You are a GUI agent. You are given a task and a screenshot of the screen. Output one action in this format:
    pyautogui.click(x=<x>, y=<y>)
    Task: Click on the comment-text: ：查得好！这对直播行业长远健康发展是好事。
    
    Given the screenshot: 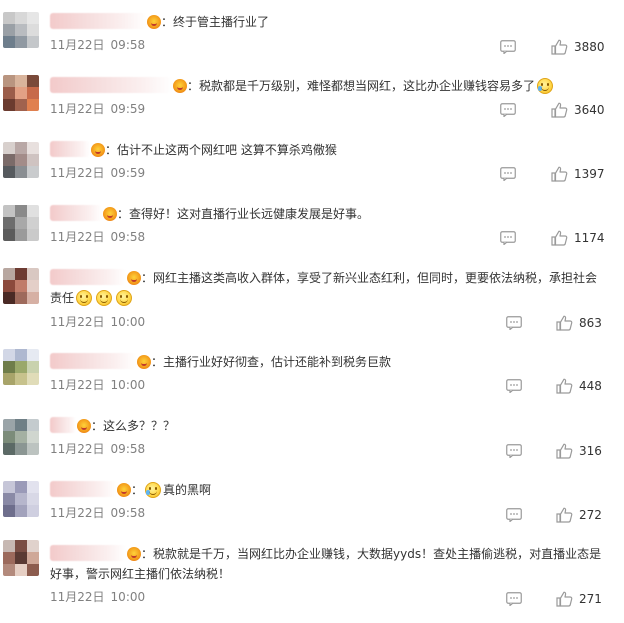 What is the action you would take?
    pyautogui.click(x=329, y=214)
    